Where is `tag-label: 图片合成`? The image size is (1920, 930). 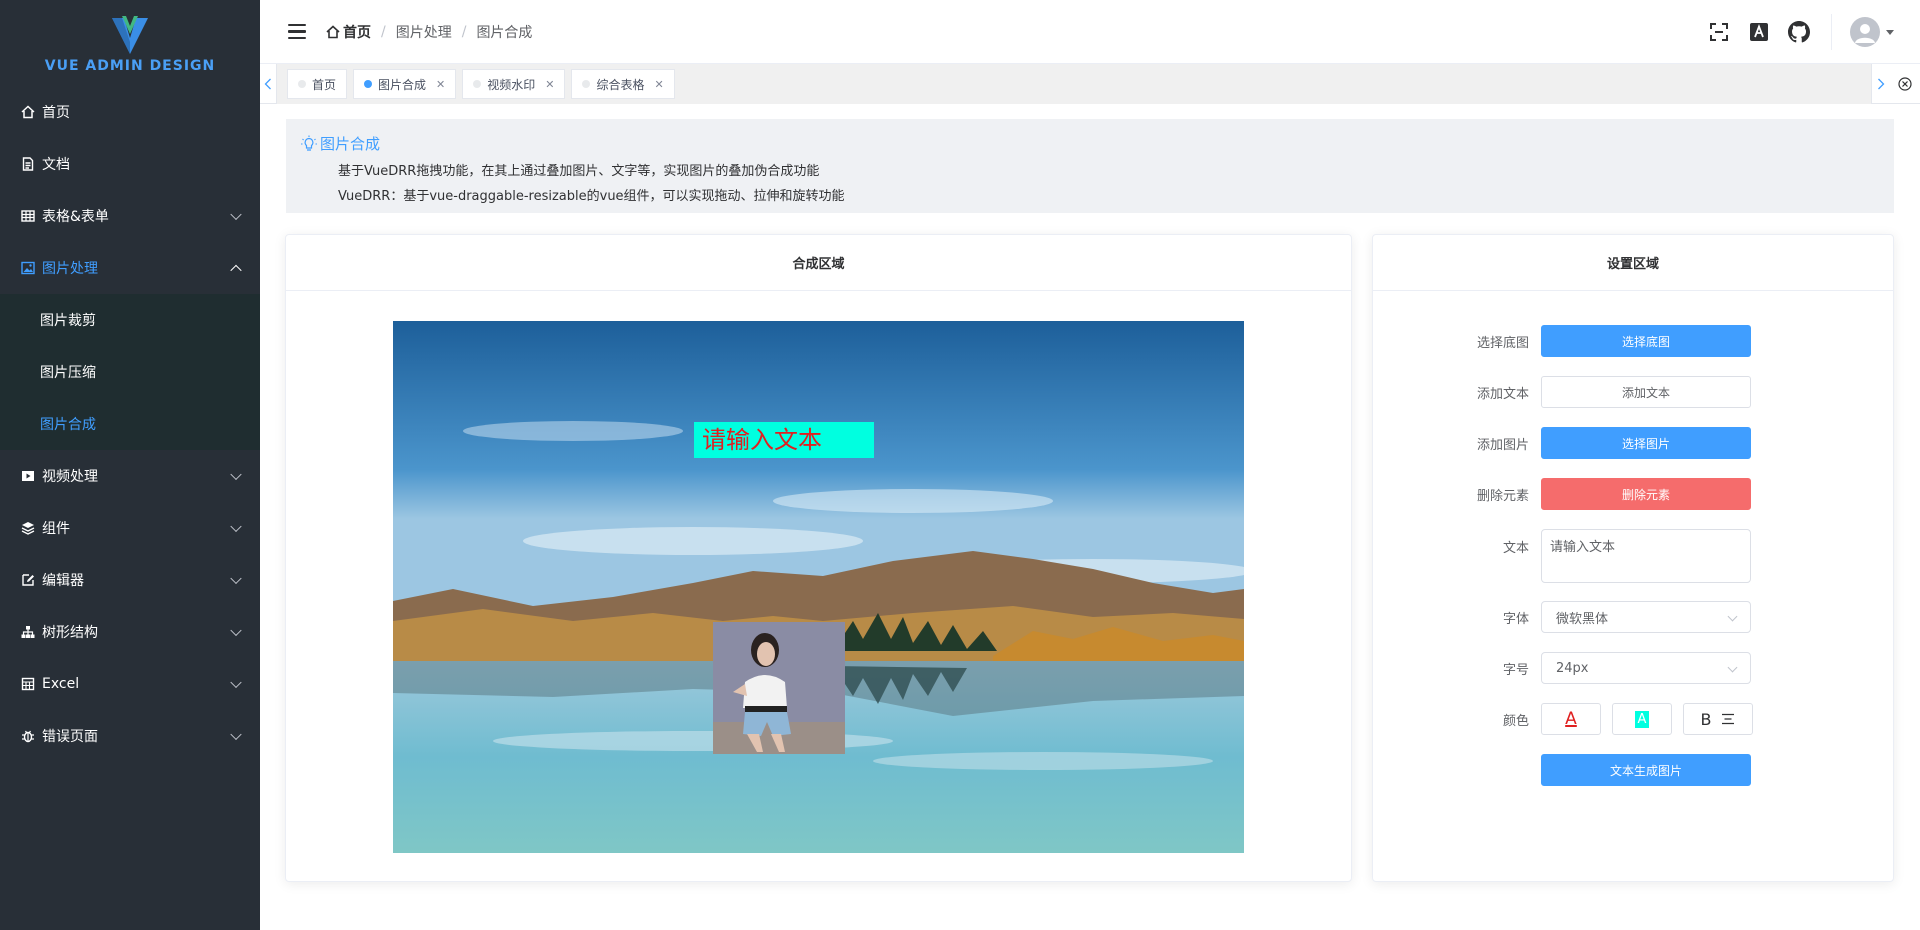
tag-label: 图片合成 is located at coordinates (402, 84).